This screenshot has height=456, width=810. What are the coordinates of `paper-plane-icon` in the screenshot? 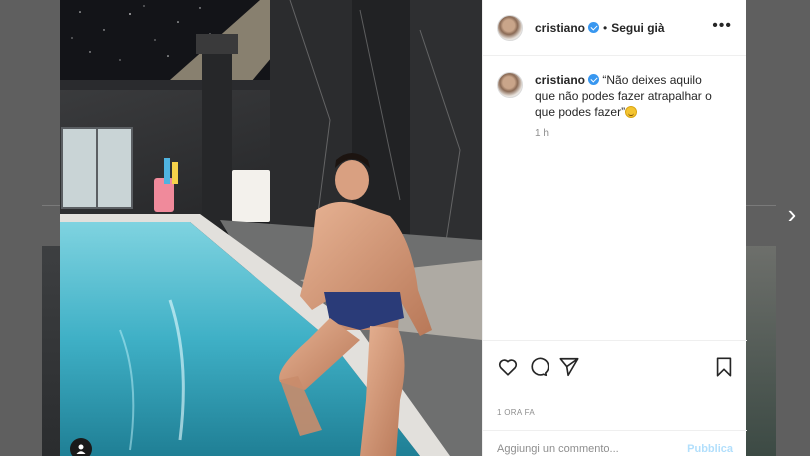 It's located at (569, 367).